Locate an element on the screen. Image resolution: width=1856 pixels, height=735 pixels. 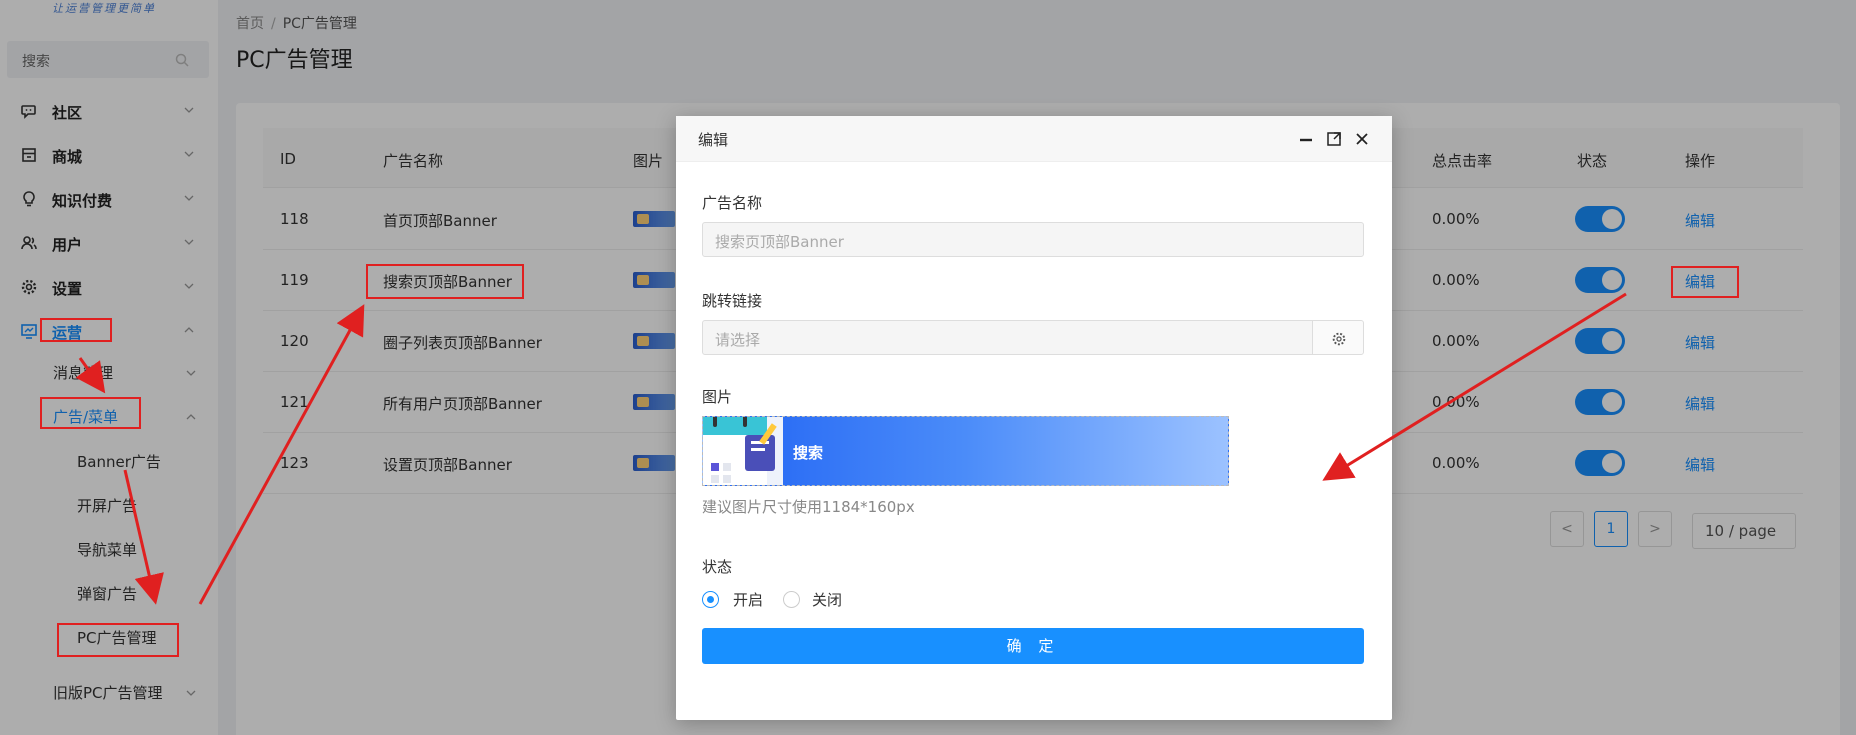
annotation-box-pc-ads is located at coordinates (118, 640).